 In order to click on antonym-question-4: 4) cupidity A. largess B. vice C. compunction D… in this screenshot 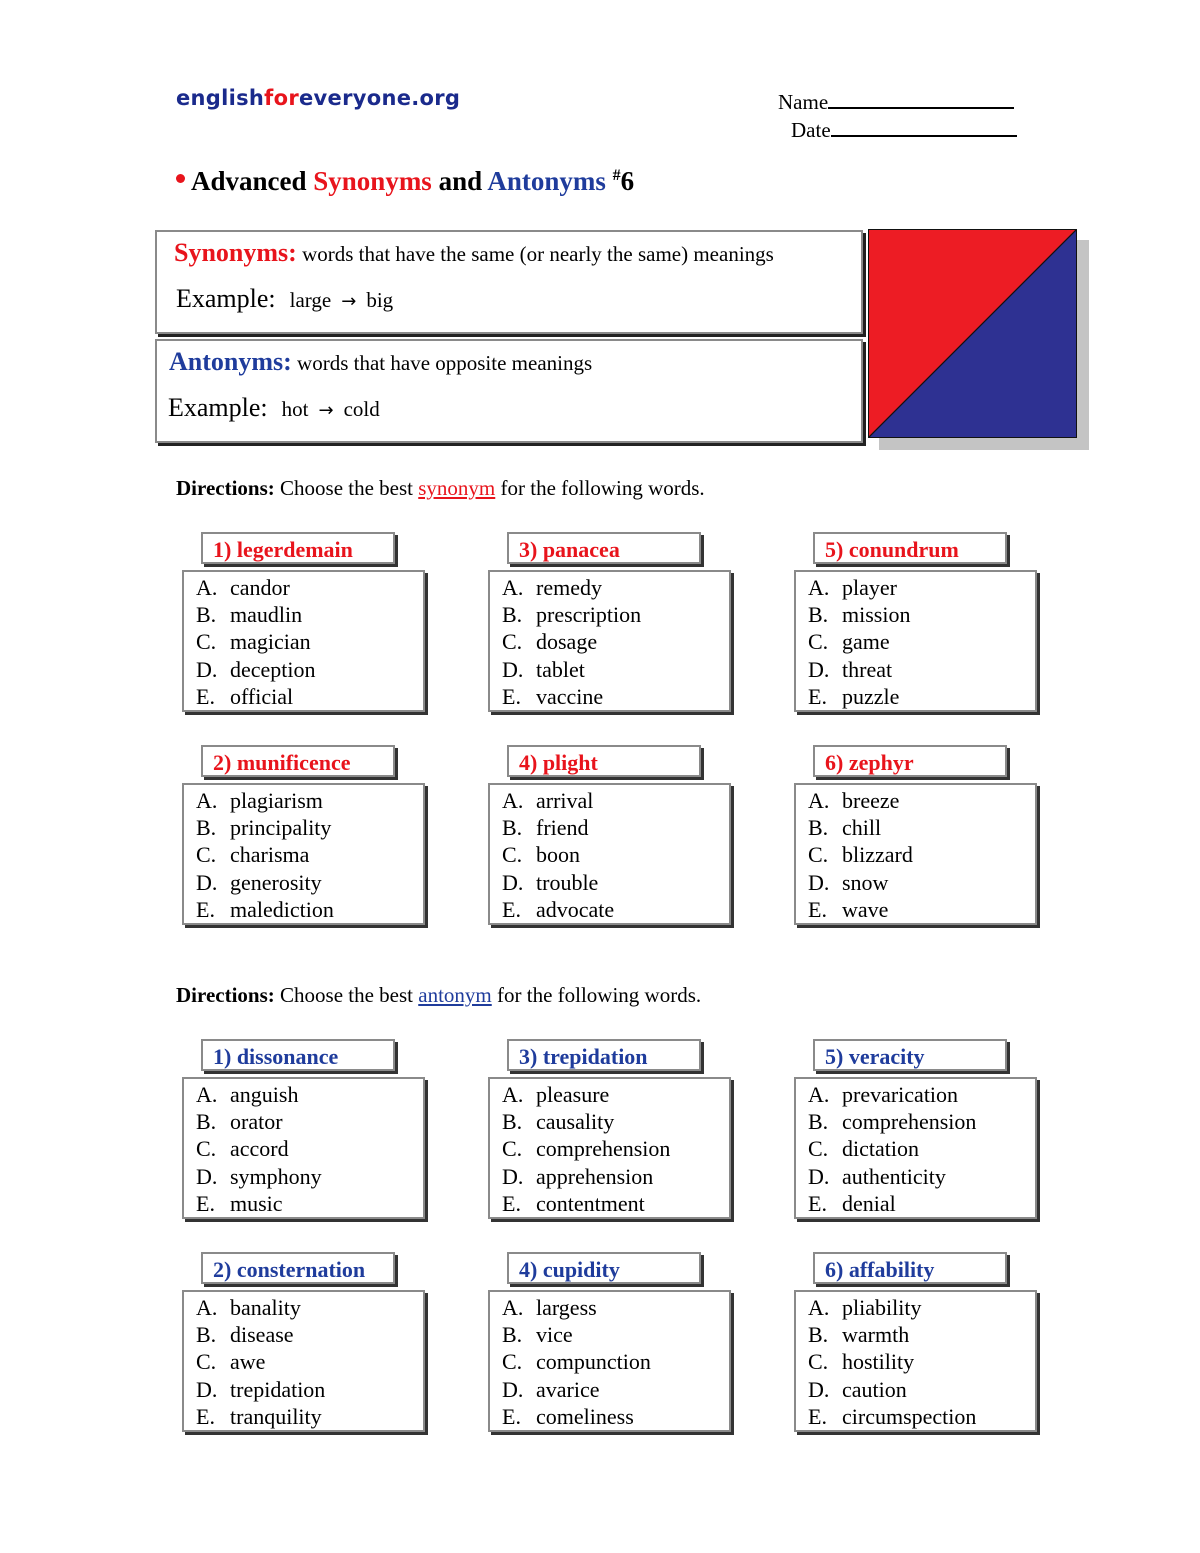, I will do `click(613, 1347)`.